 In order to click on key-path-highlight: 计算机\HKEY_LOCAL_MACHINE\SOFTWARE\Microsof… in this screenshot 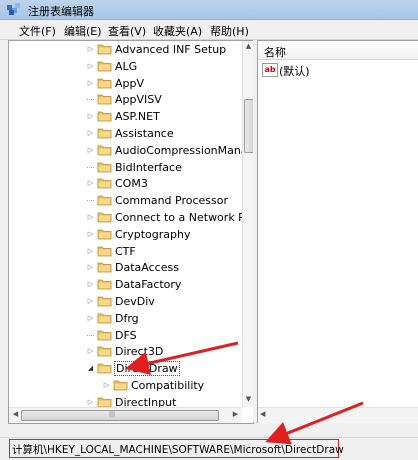, I will do `click(176, 448)`.